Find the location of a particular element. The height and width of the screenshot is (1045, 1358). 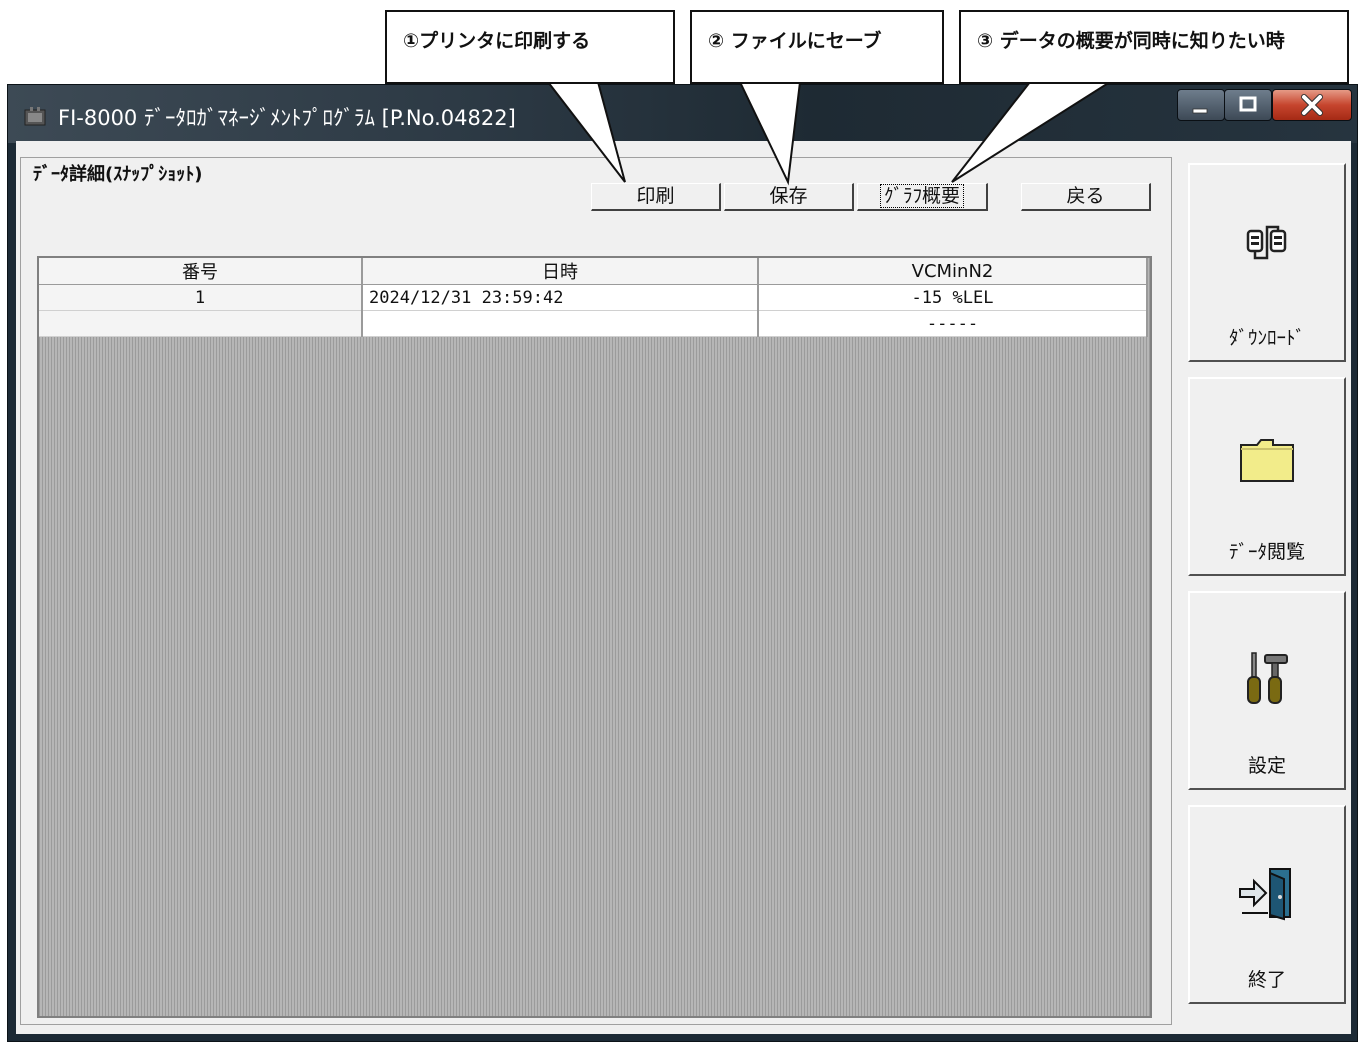

cell-value: ----- is located at coordinates (953, 323).